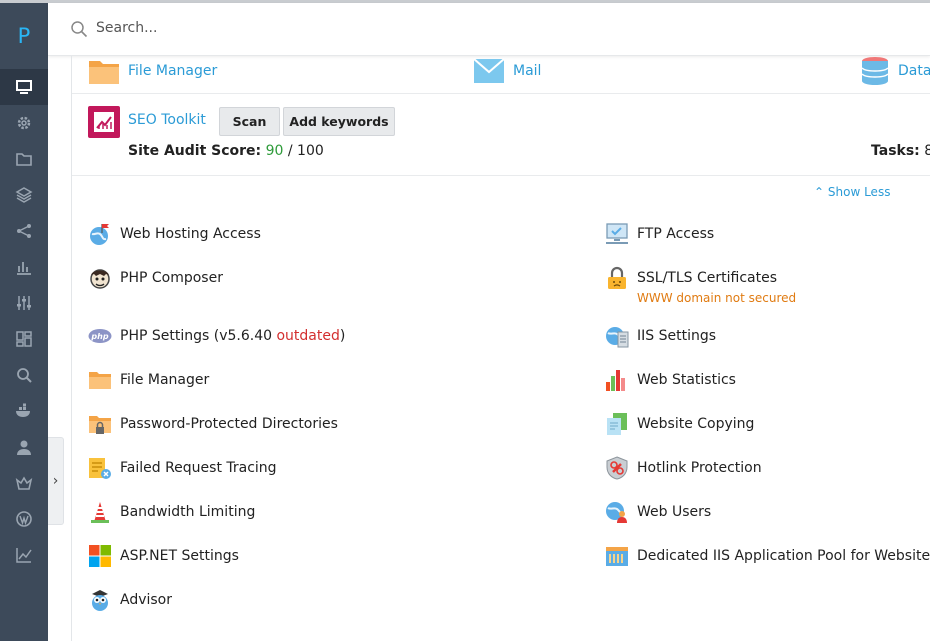  Describe the element at coordinates (674, 512) in the screenshot. I see `tool-label: Web Users` at that location.